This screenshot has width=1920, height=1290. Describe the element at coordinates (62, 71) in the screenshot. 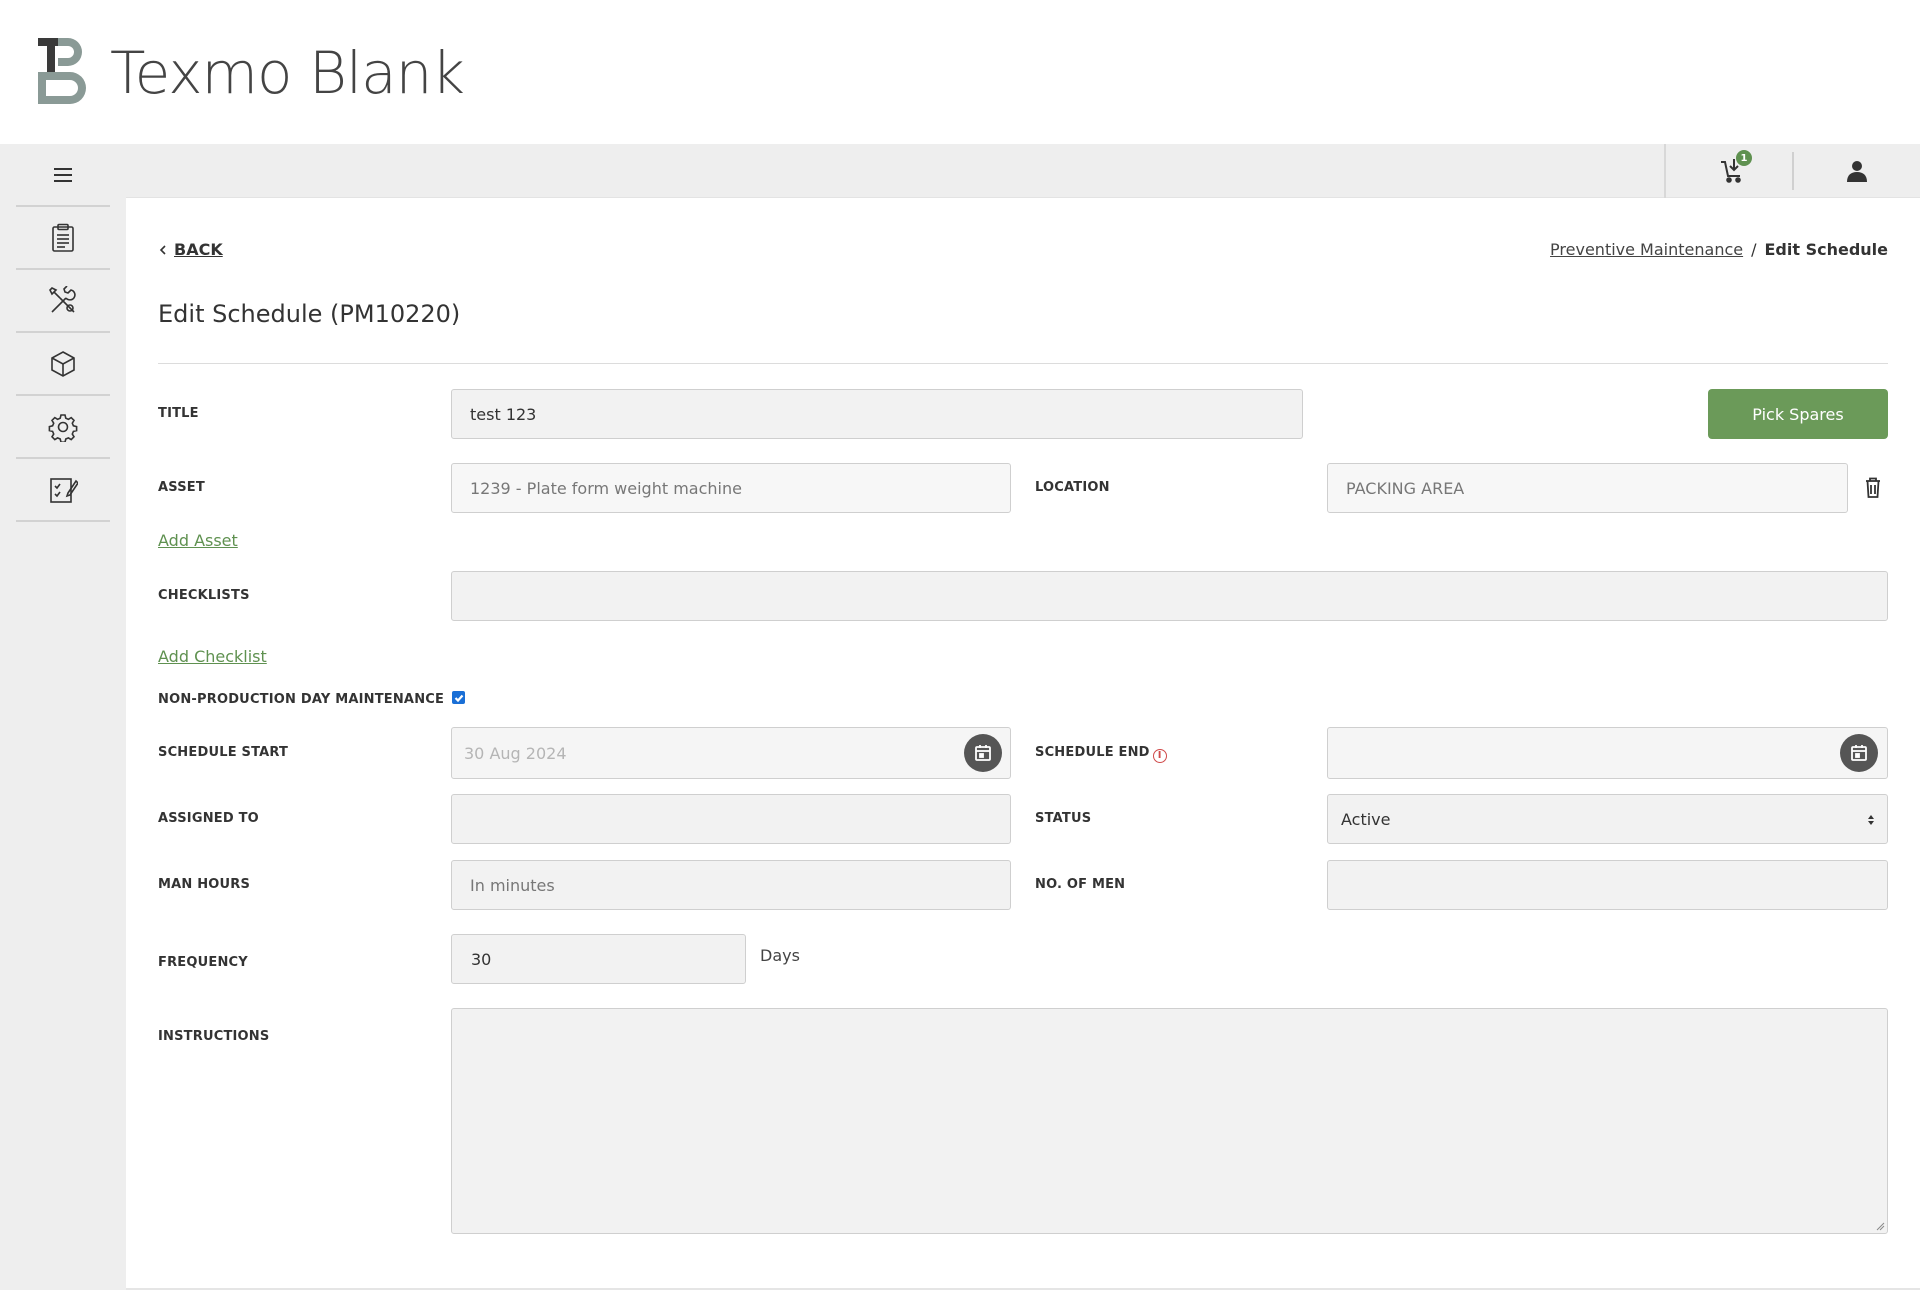

I see `brand-logo-icon` at that location.